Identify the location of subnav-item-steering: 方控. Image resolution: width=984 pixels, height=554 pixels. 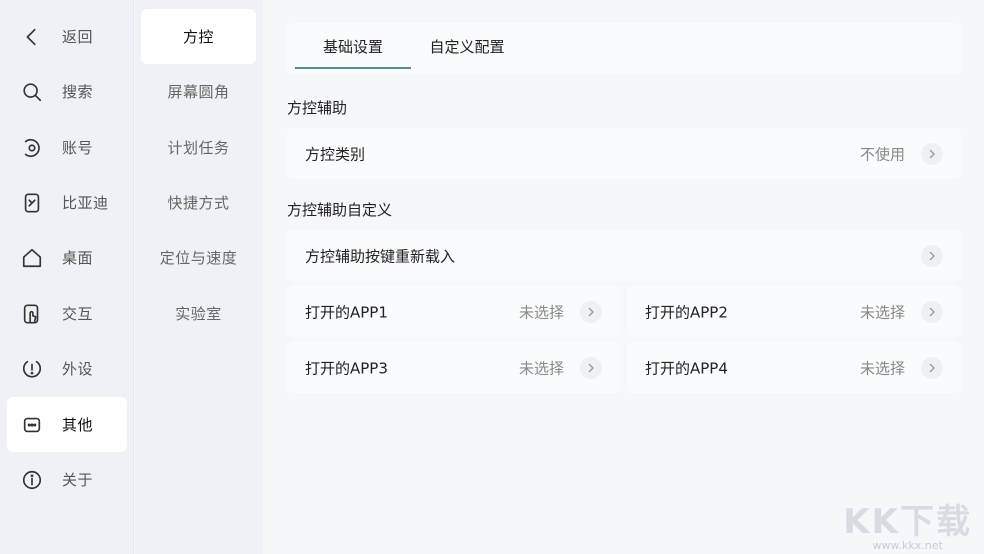
(198, 36).